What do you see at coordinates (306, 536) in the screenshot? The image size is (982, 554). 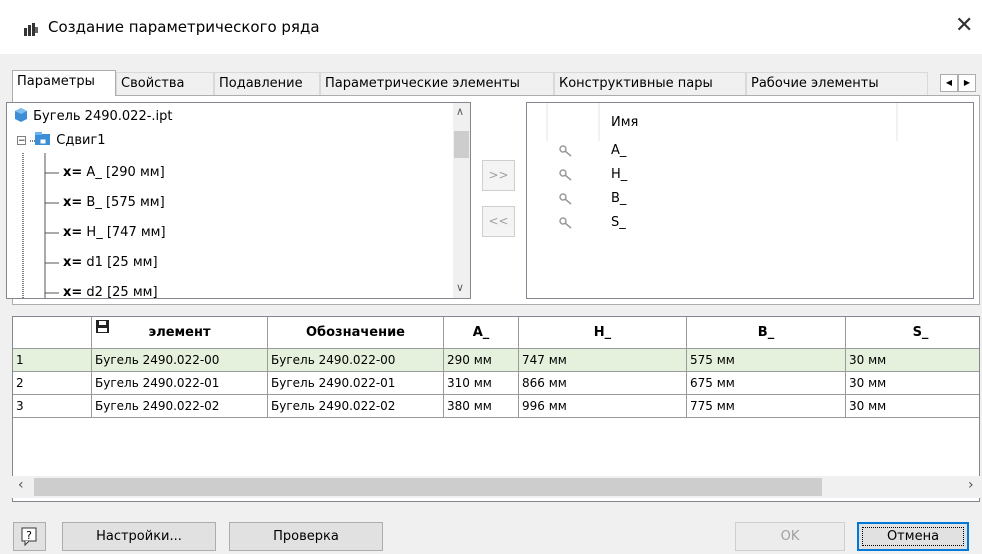 I see `check-button: Проверка` at bounding box center [306, 536].